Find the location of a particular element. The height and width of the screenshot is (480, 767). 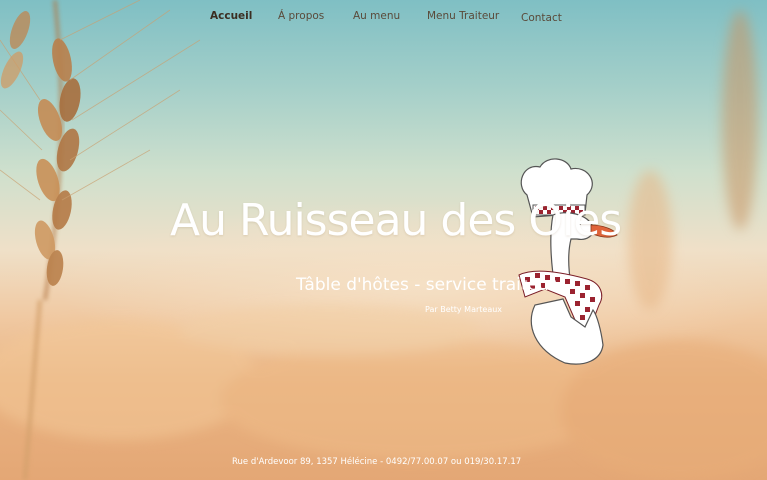

goose-chef-mascot is located at coordinates (568, 261).